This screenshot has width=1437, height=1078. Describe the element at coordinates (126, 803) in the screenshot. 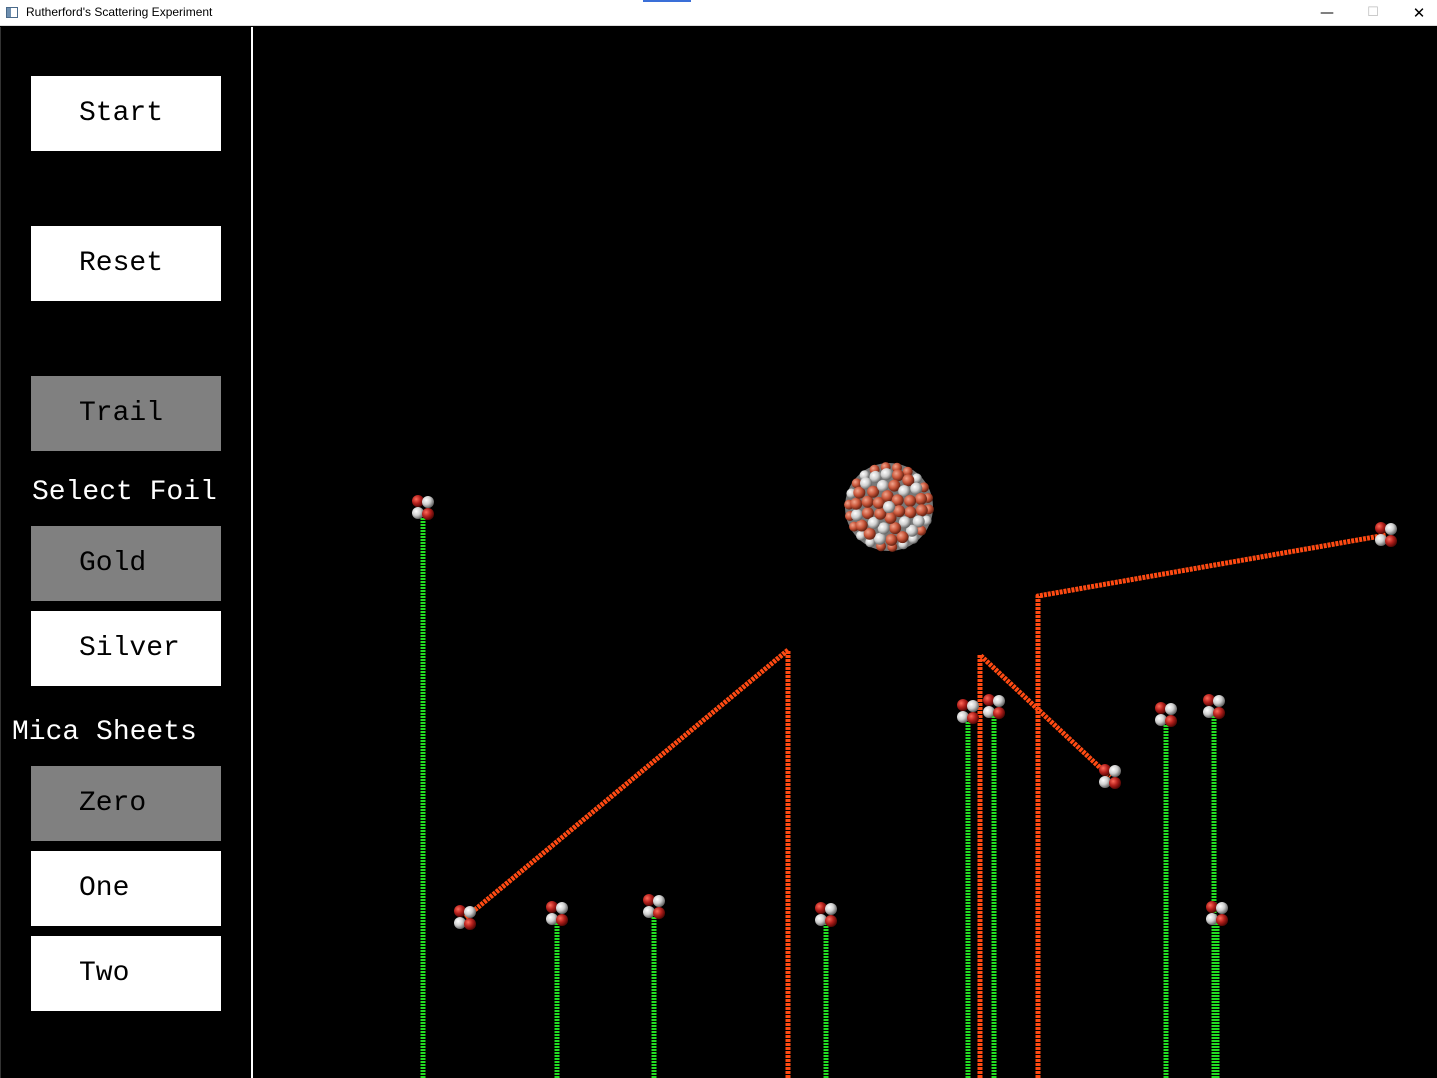

I see `mica-zero-button: Zero` at that location.